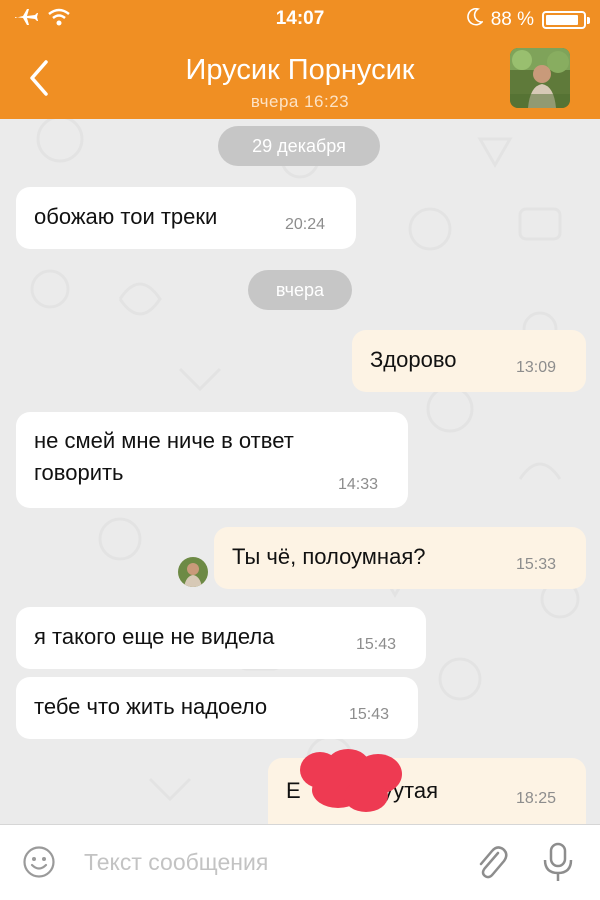 Image resolution: width=600 pixels, height=900 pixels. I want to click on message-incoming: я такого еще не видела 15:43, so click(221, 638).